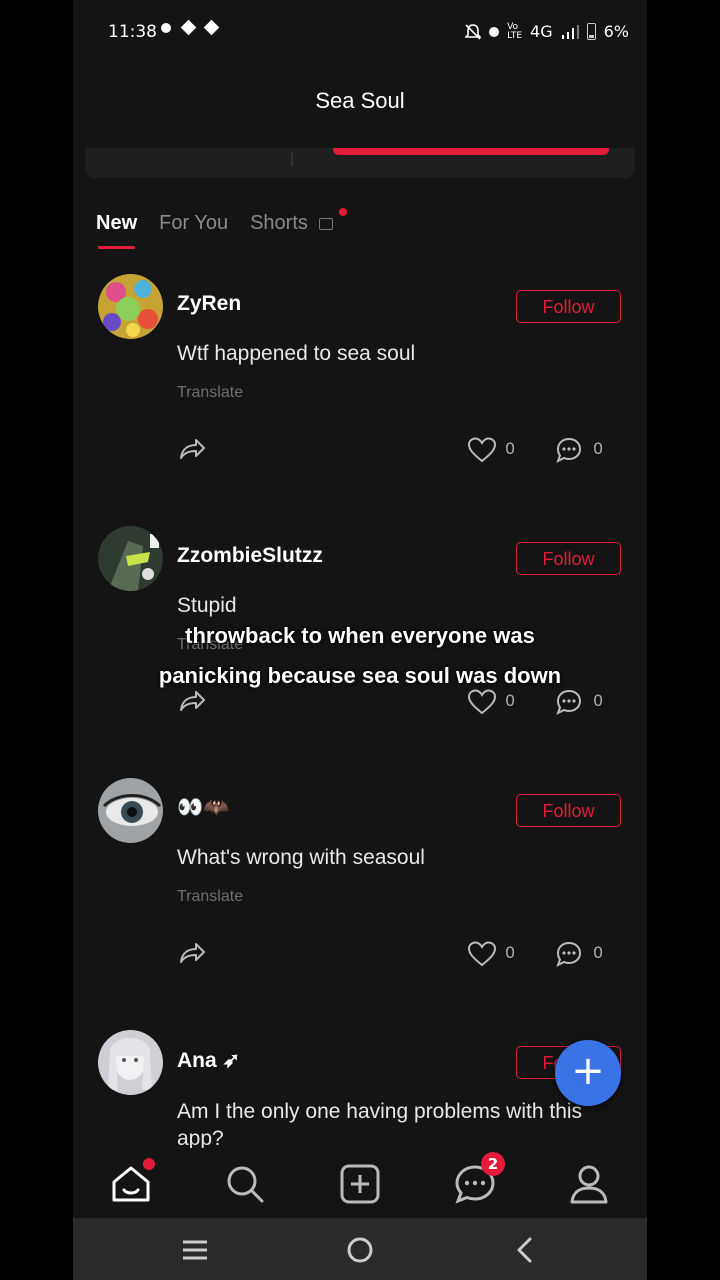  I want to click on page-title: Sea Soul, so click(360, 100).